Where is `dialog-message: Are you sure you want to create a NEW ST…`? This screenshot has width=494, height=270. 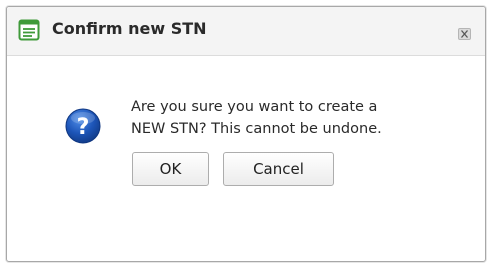 dialog-message: Are you sure you want to create a NEW ST… is located at coordinates (296, 118).